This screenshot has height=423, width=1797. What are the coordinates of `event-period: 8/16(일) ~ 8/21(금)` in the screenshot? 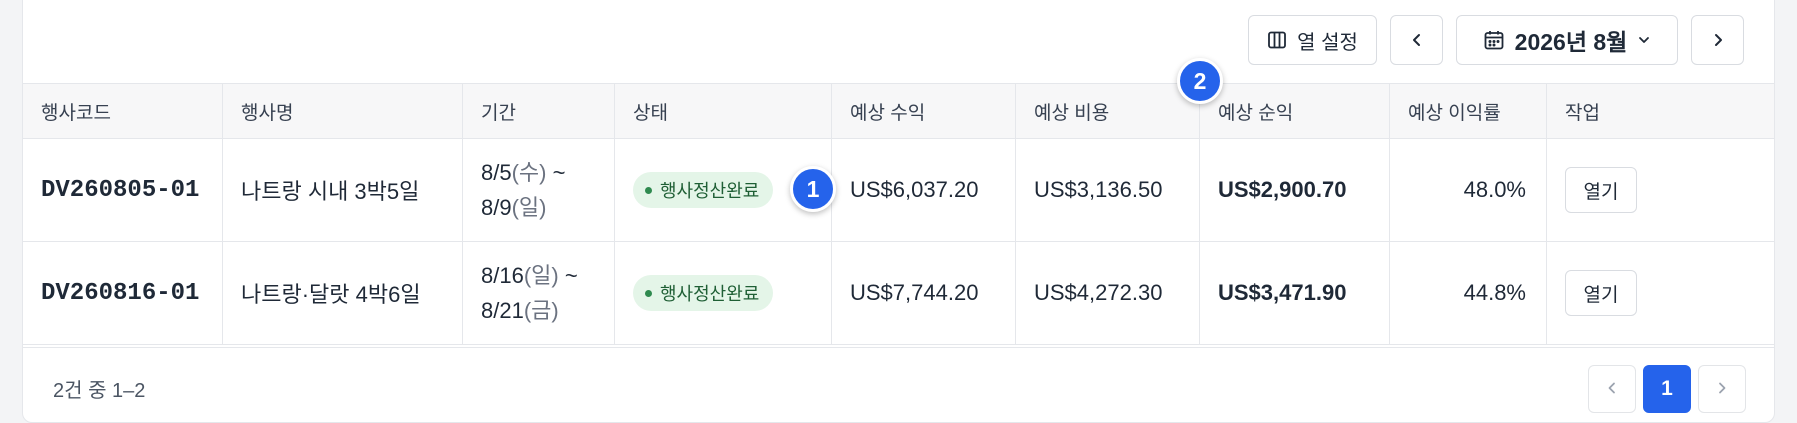 It's located at (539, 293).